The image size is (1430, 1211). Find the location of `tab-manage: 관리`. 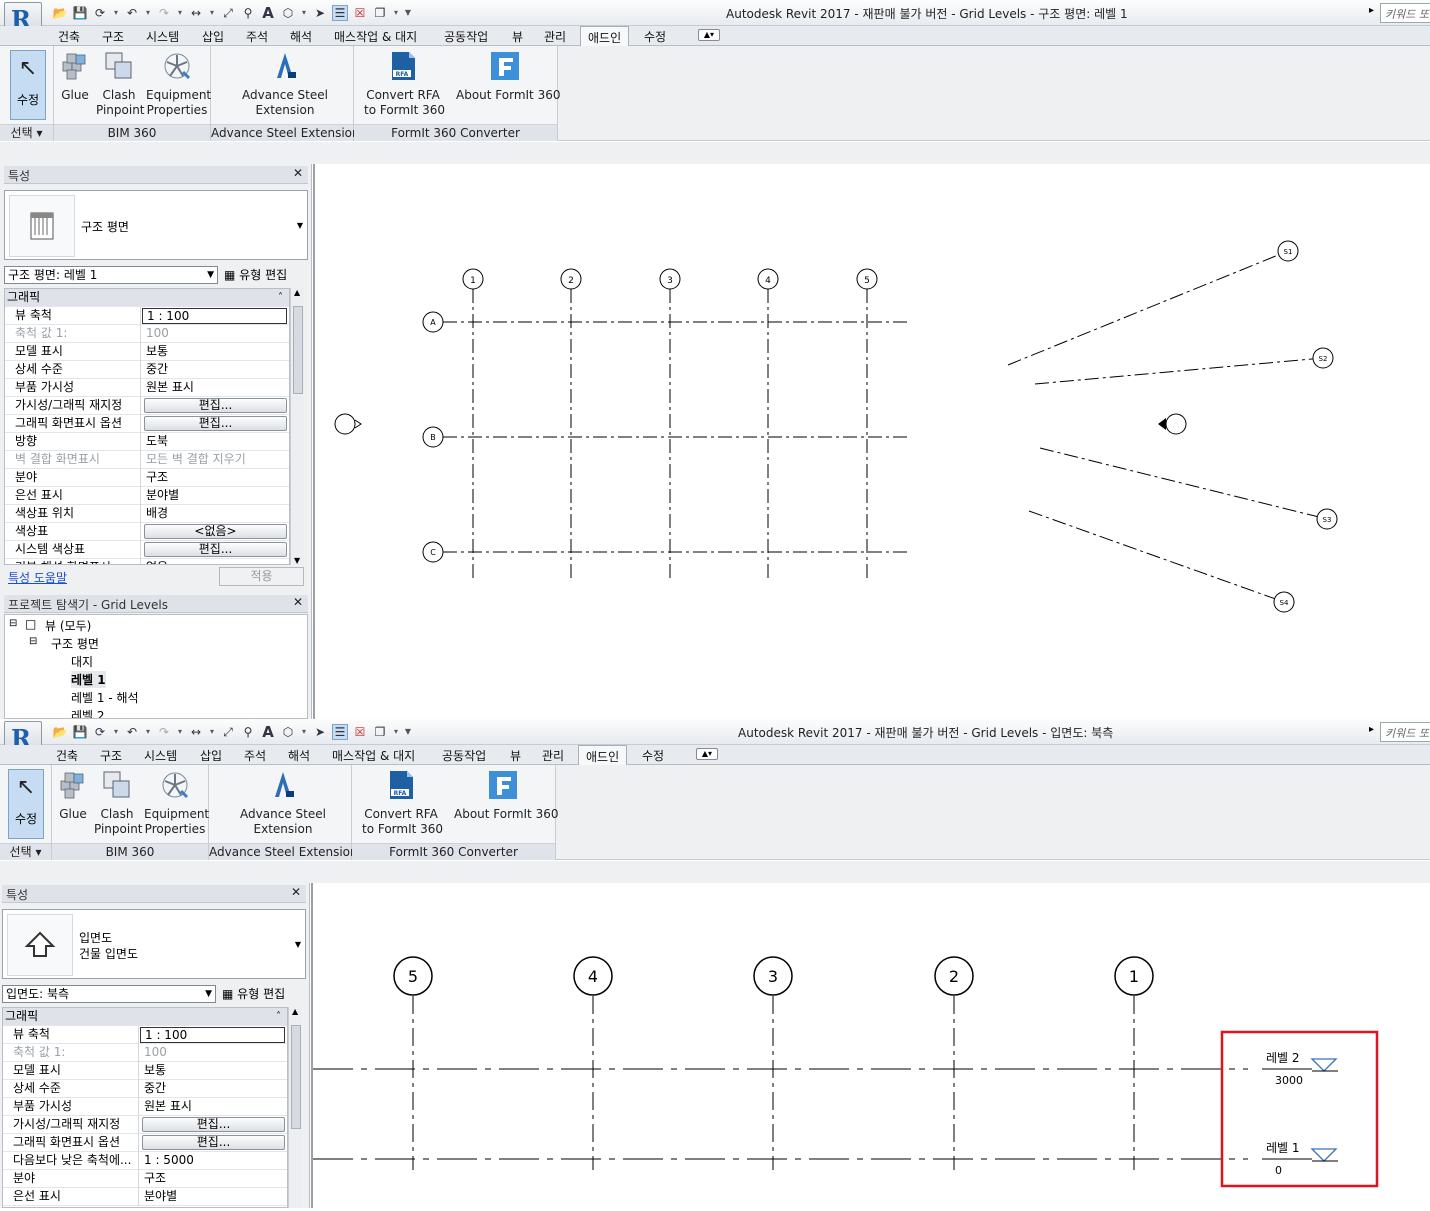

tab-manage: 관리 is located at coordinates (553, 755).